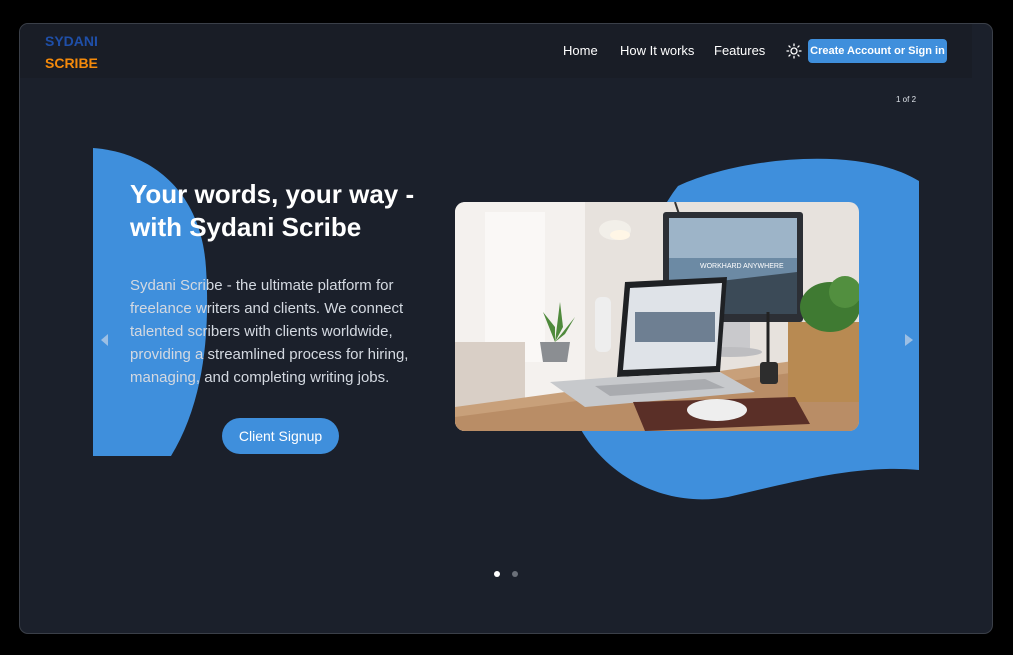 The height and width of the screenshot is (655, 1013). I want to click on logo-line-sydani: SYDANI, so click(71, 41).